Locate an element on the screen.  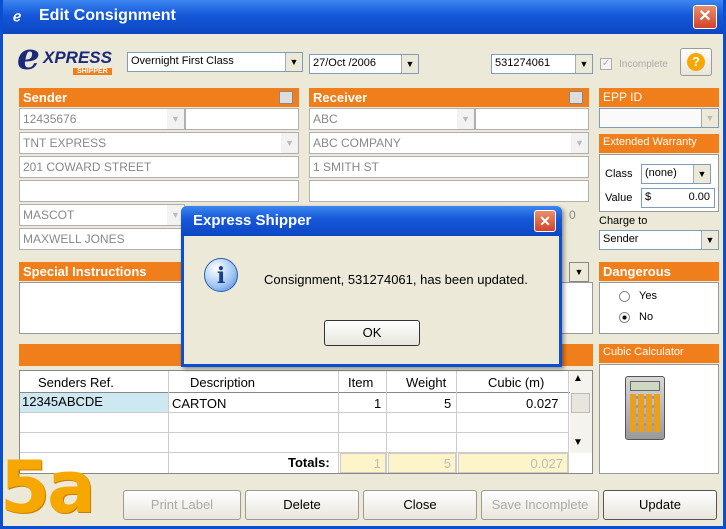
express-shipper-logo: e XPRESS SHIPPER is located at coordinates (69, 57).